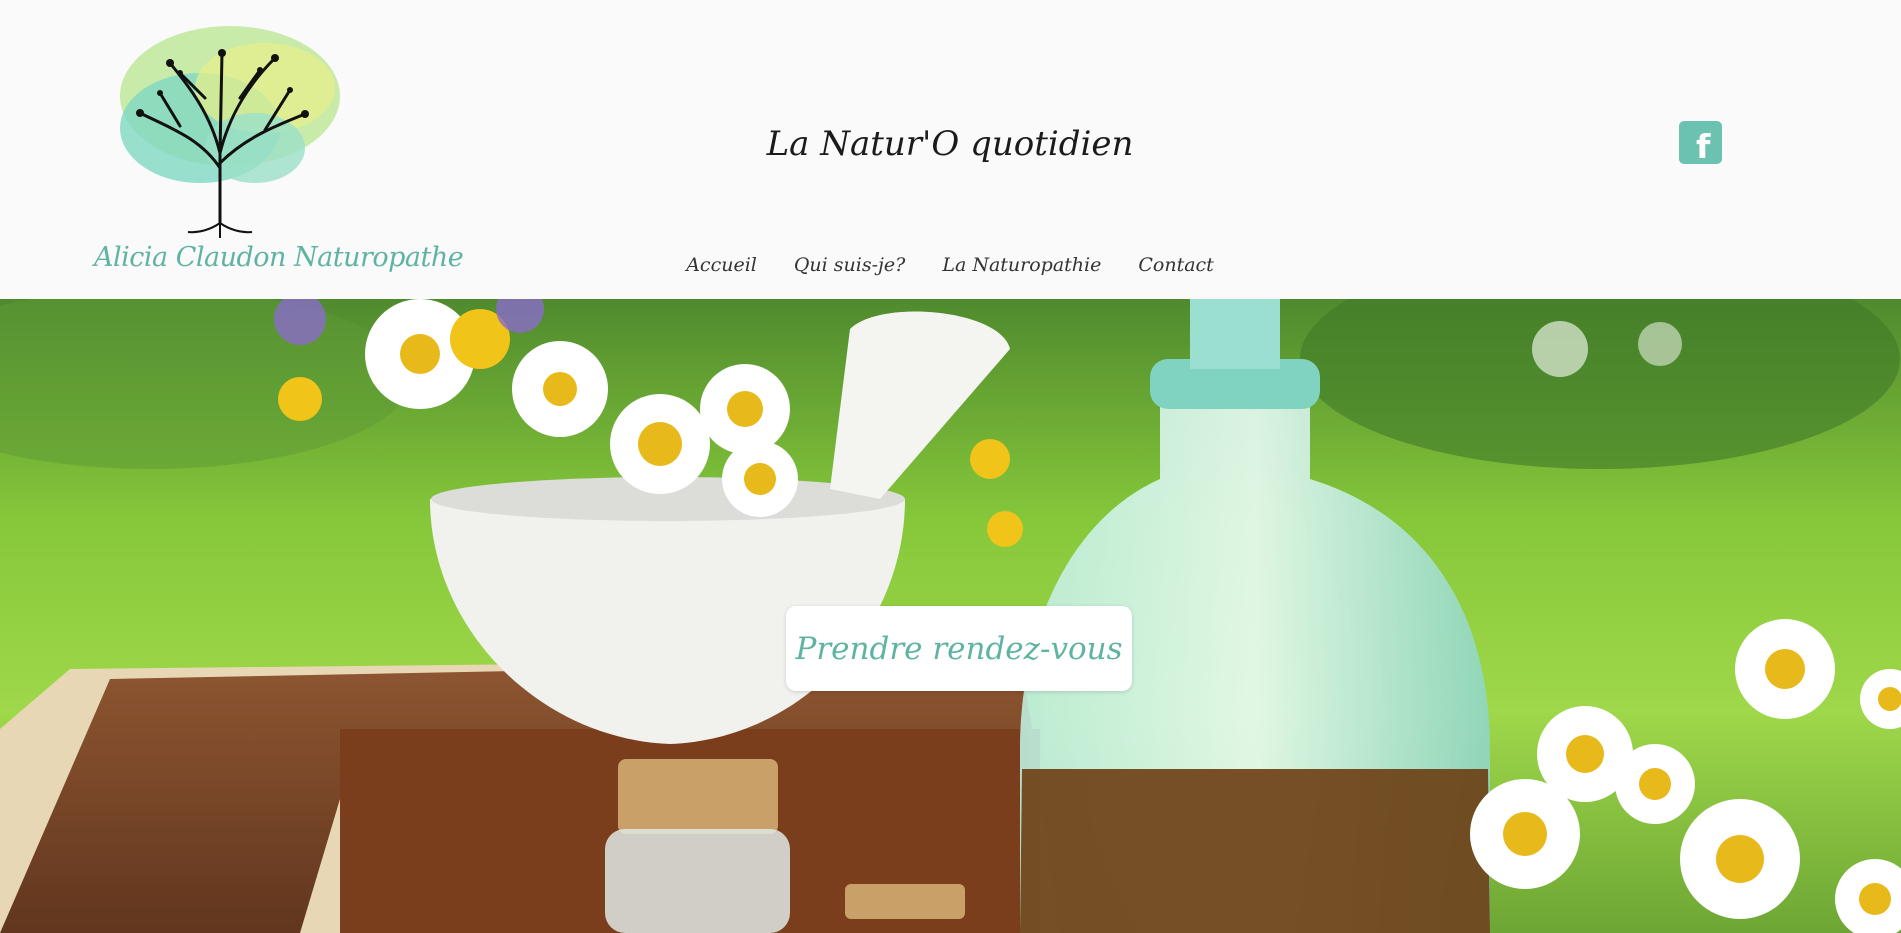 The image size is (1901, 933). I want to click on nav-item-accueil: Accueil, so click(721, 265).